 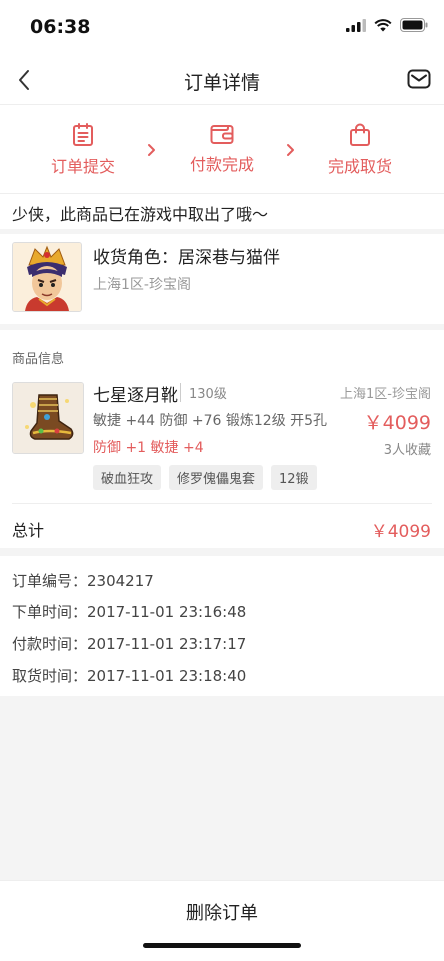 I want to click on order-time: 下单时间：2017-11-01 23:16:48, so click(x=129, y=612).